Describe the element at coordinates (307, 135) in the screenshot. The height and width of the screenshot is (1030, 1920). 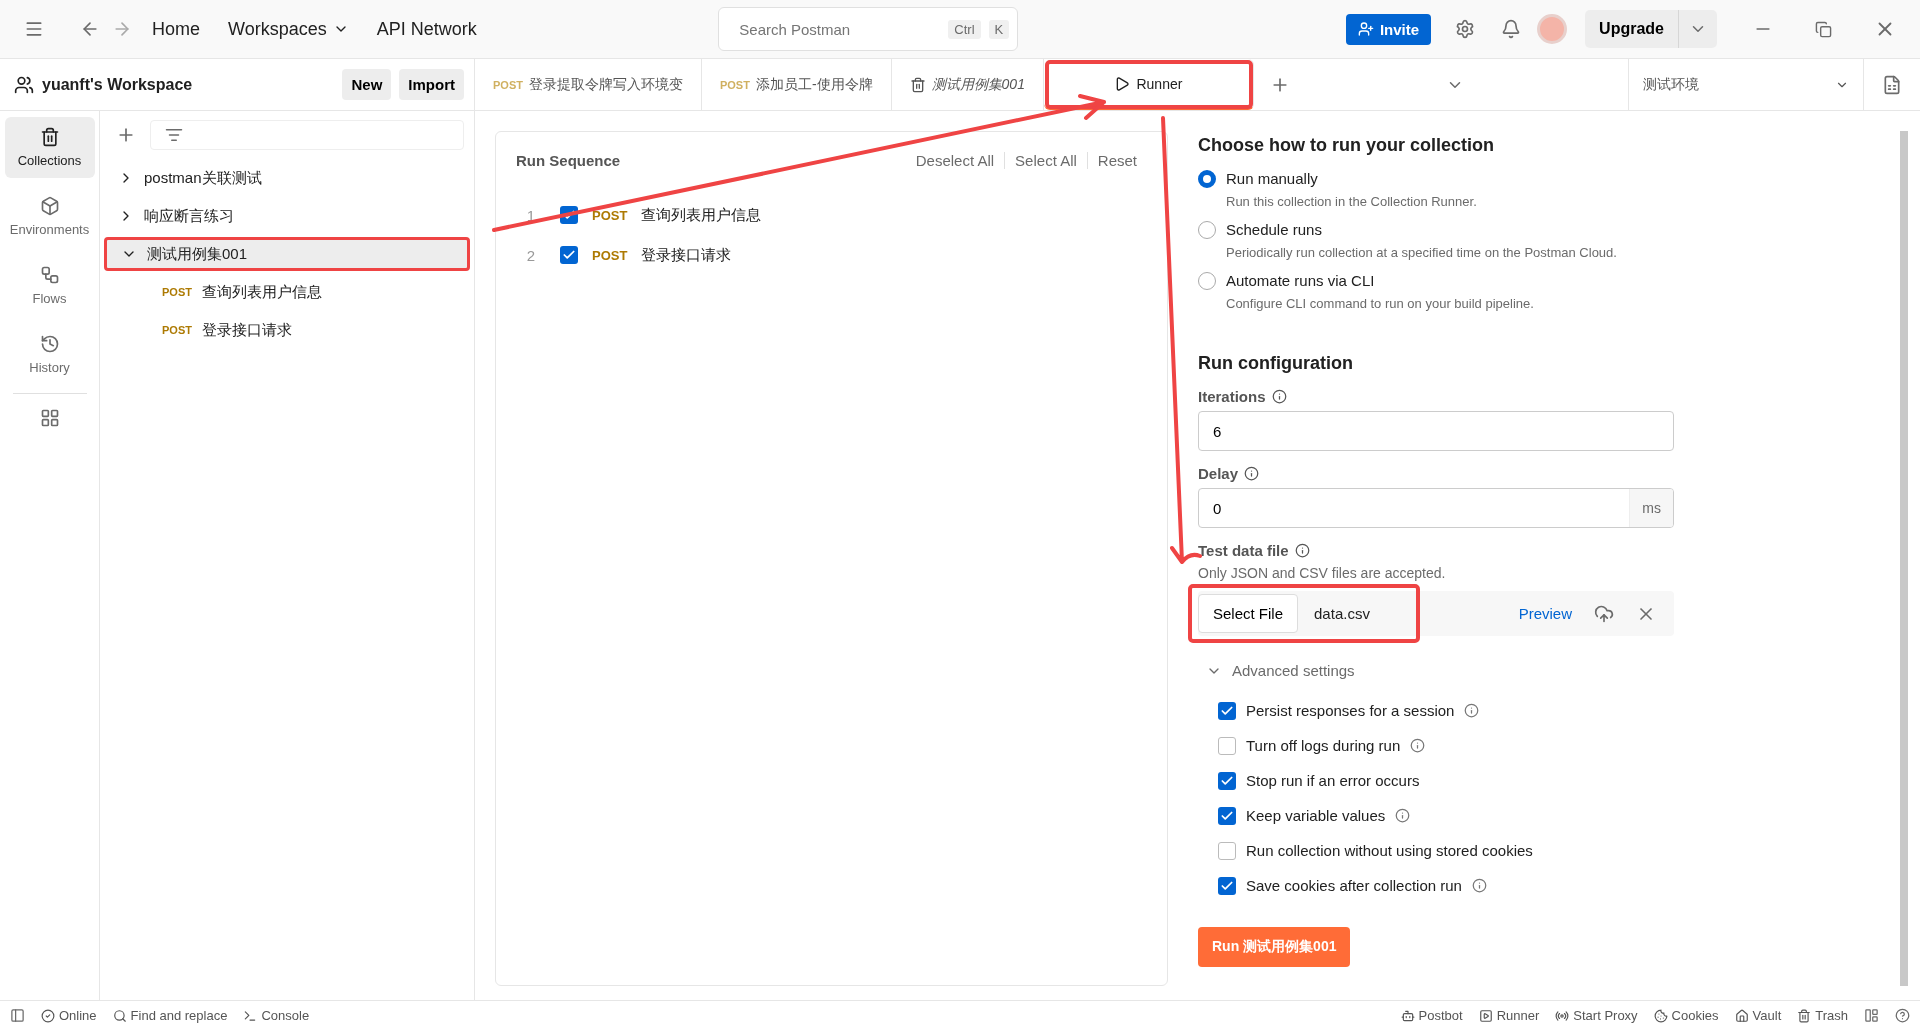
I see `filter-field` at that location.